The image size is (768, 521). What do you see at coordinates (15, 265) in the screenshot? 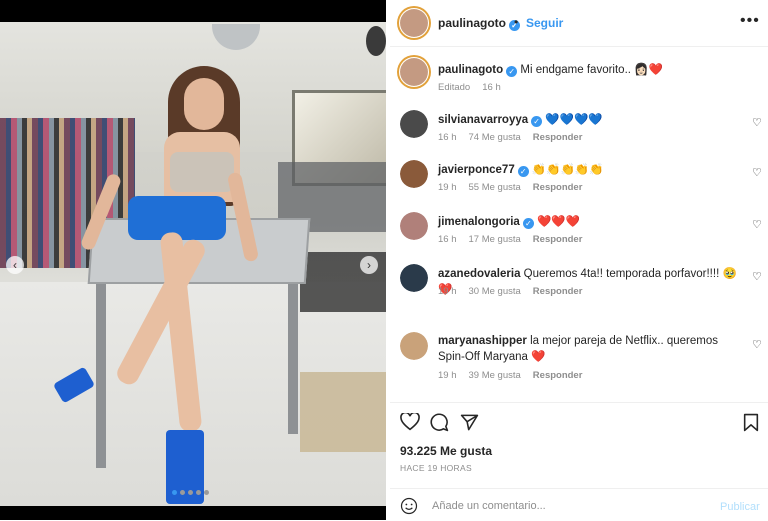
I see `carousel-prev-button: ‹` at bounding box center [15, 265].